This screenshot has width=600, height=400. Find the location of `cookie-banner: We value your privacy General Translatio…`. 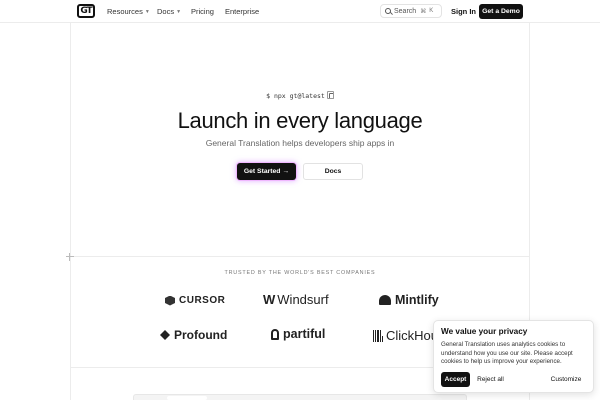

cookie-banner: We value your privacy General Translatio… is located at coordinates (513, 356).